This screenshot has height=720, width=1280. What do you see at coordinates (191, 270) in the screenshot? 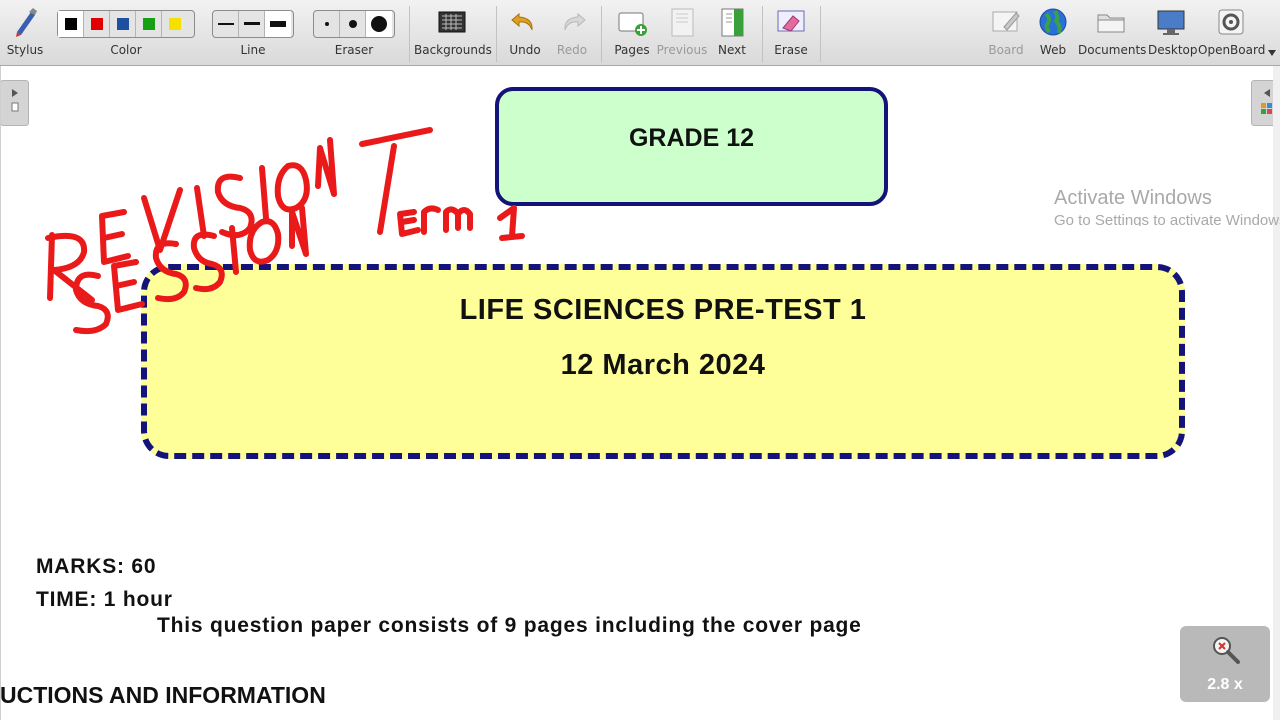
I see `ink-word-session` at bounding box center [191, 270].